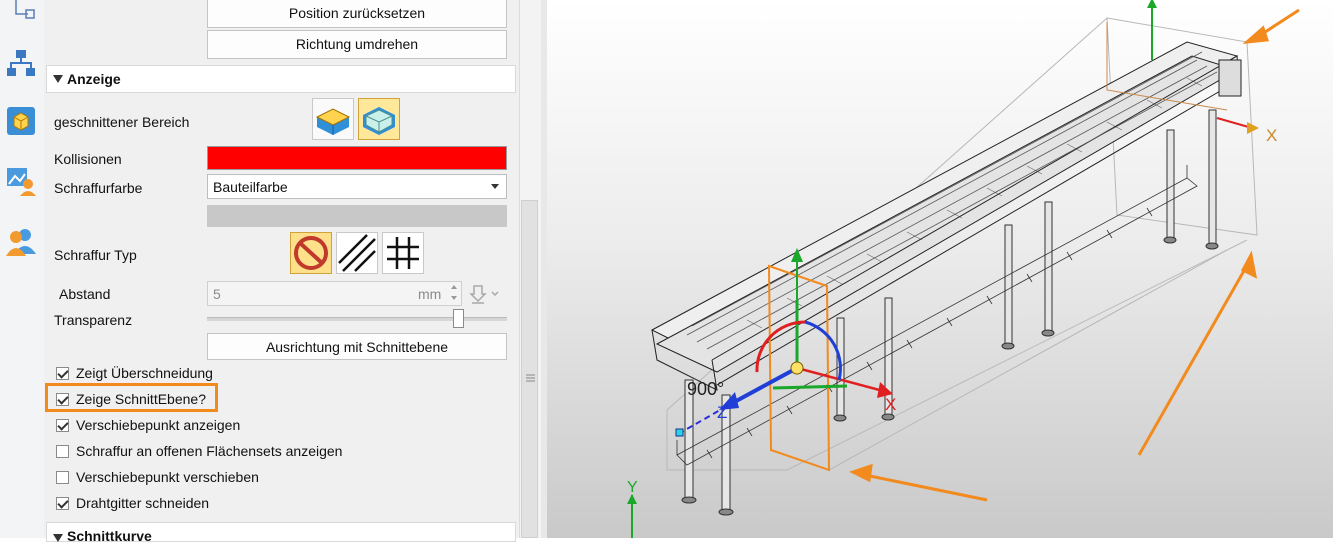  Describe the element at coordinates (705, 389) in the screenshot. I see `angle-label: 900°` at that location.